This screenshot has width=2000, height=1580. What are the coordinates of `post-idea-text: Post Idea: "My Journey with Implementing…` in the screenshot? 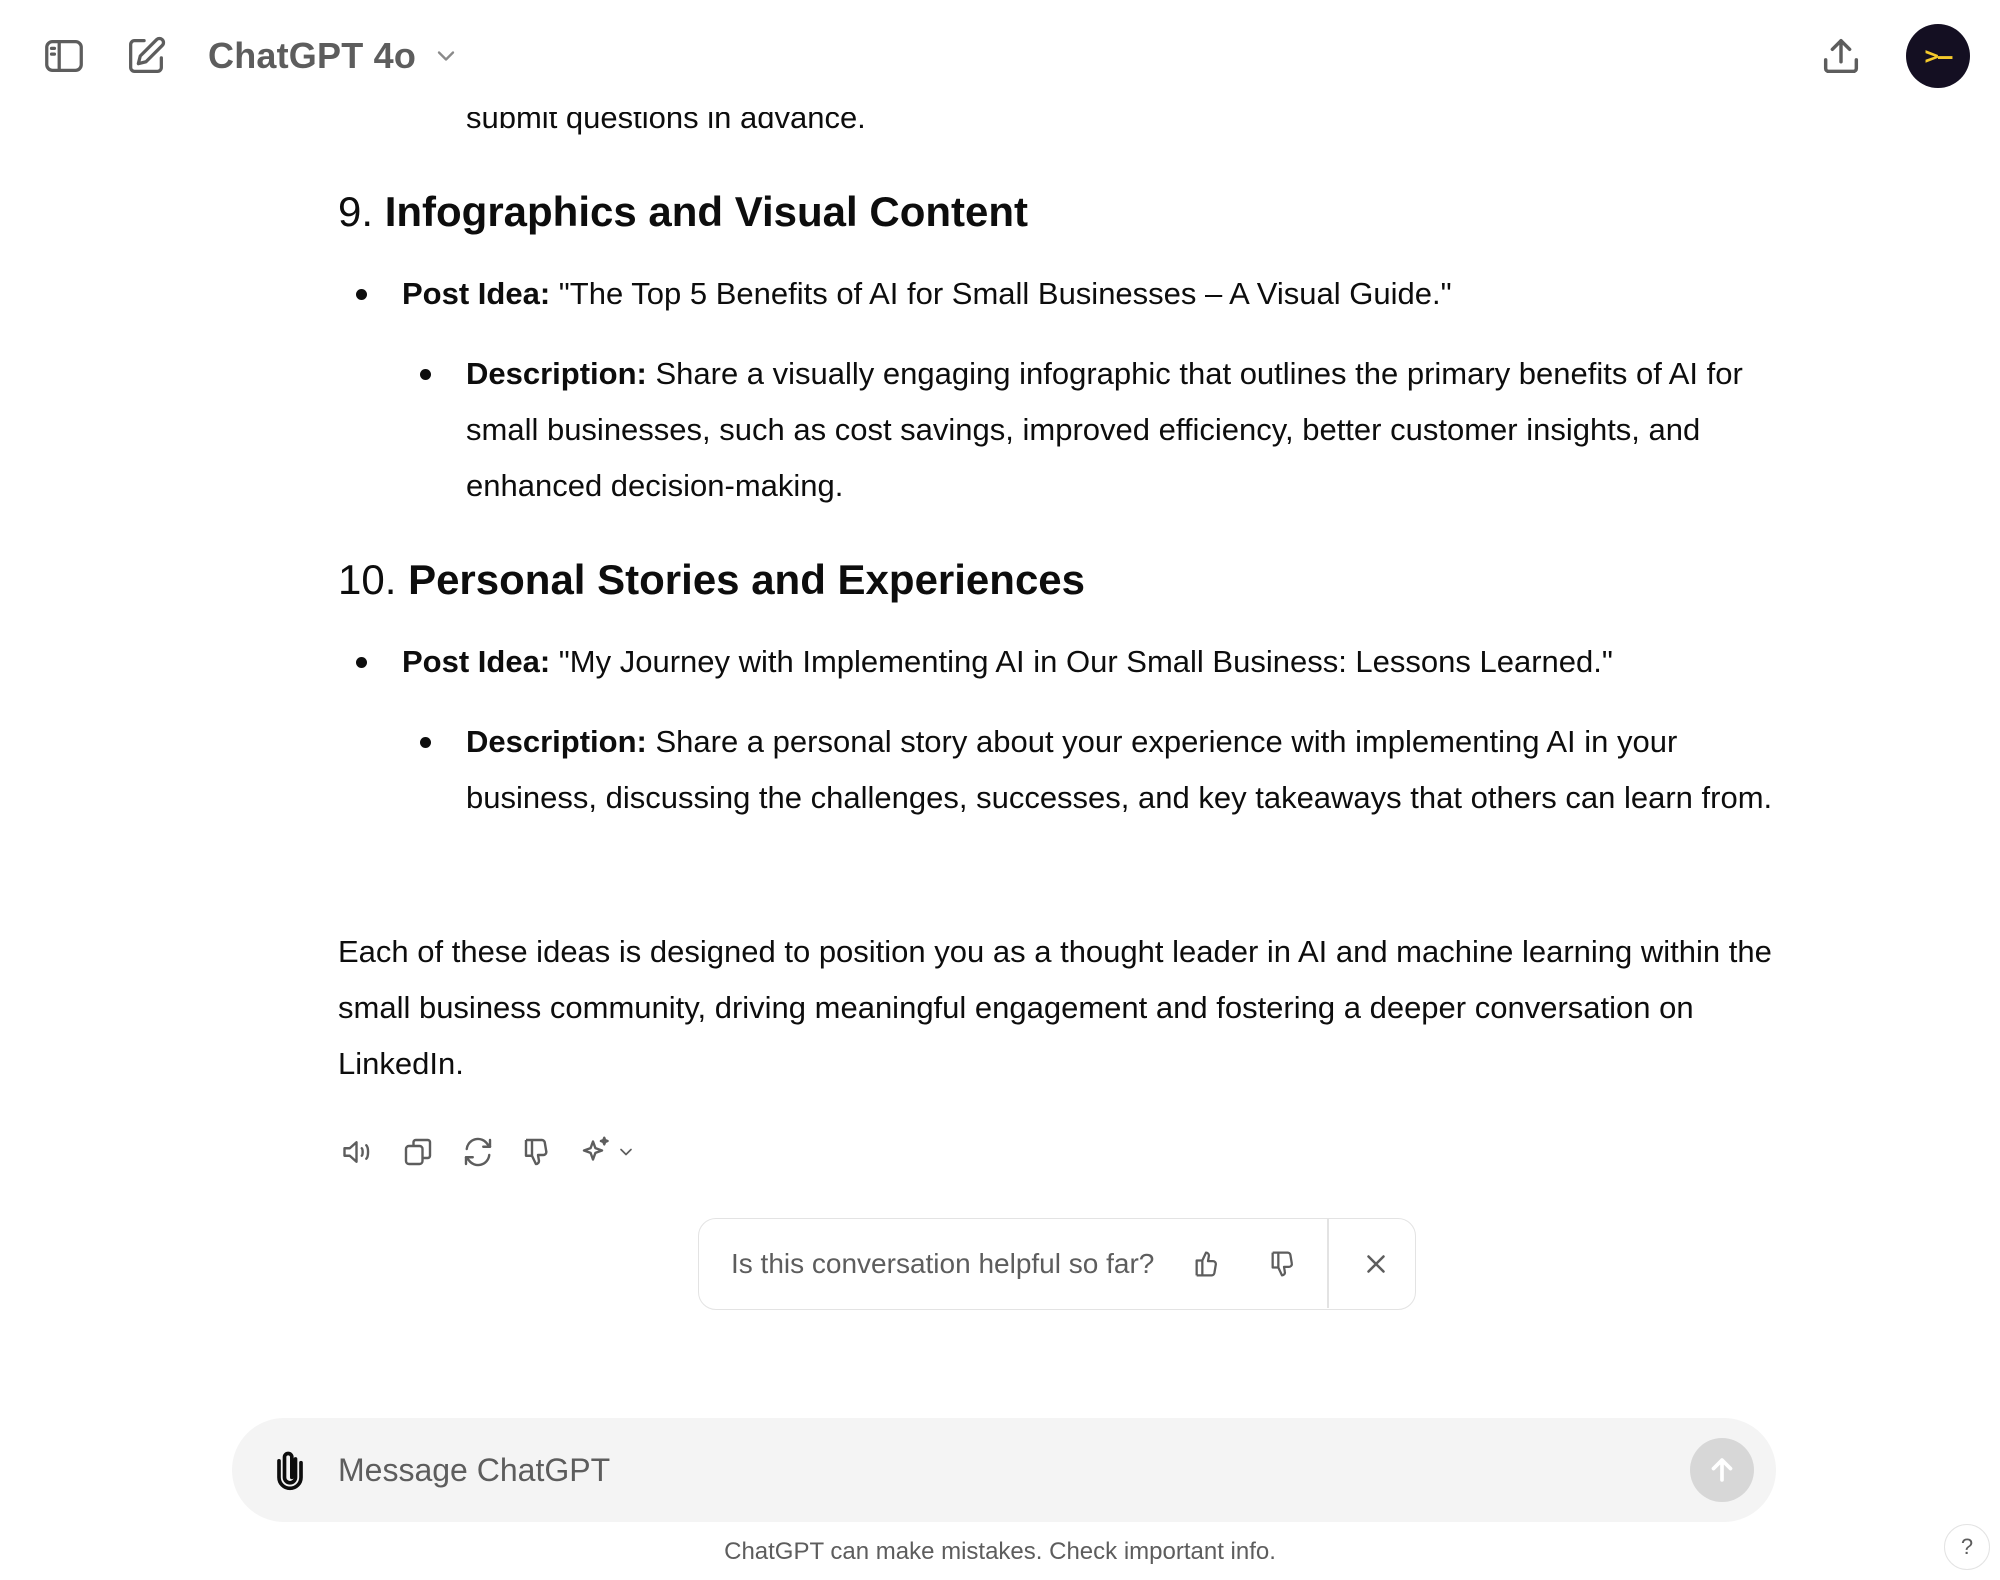 It's located at (1007, 662).